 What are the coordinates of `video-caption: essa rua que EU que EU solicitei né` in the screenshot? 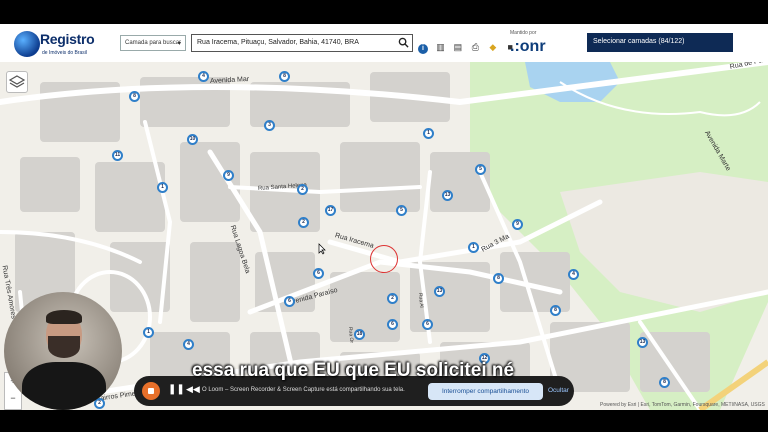 It's located at (353, 370).